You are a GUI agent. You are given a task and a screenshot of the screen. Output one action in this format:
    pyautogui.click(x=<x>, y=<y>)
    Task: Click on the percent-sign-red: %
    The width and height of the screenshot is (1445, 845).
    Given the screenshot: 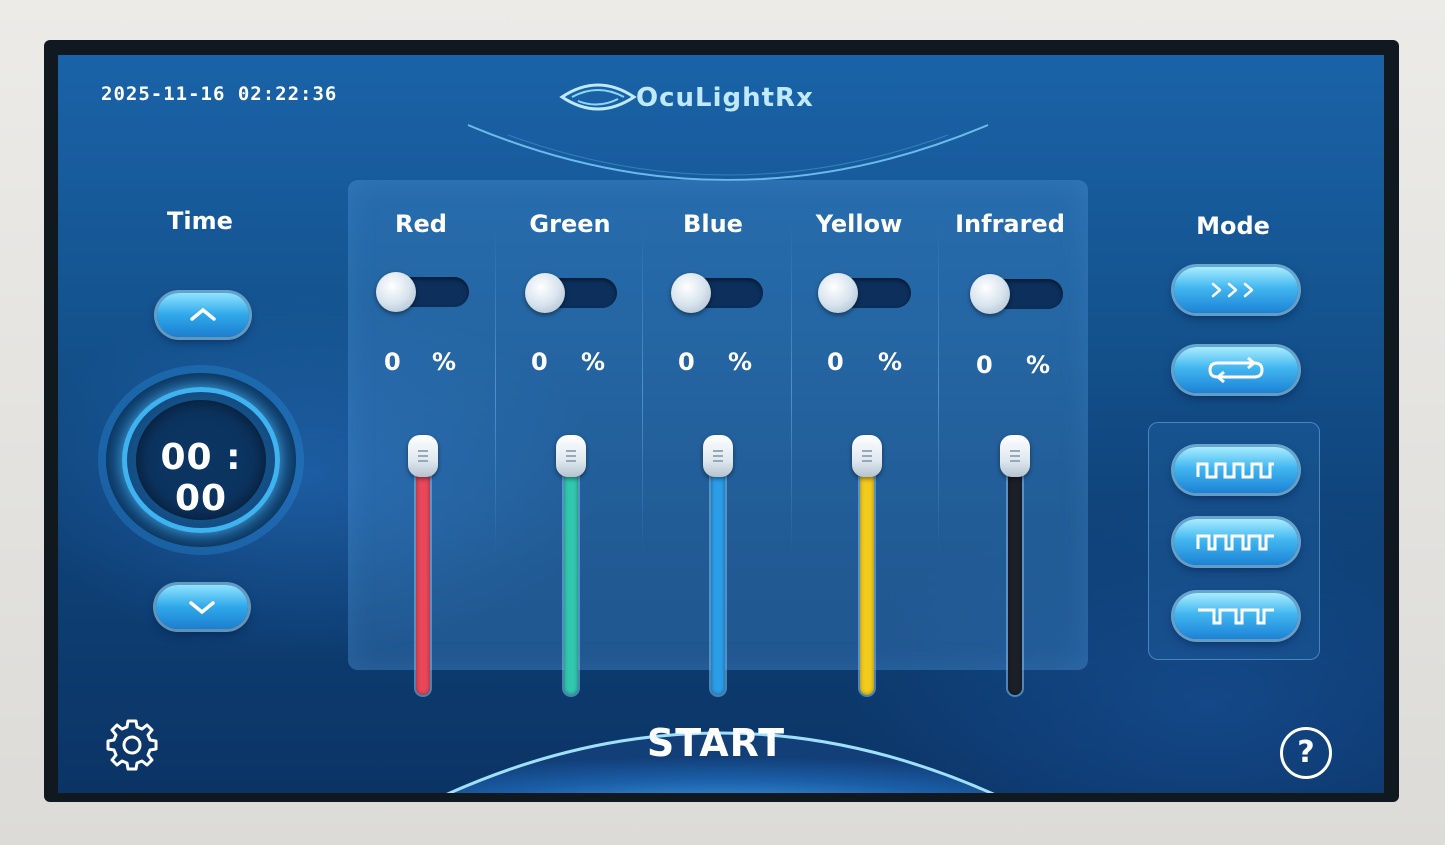 What is the action you would take?
    pyautogui.click(x=444, y=362)
    